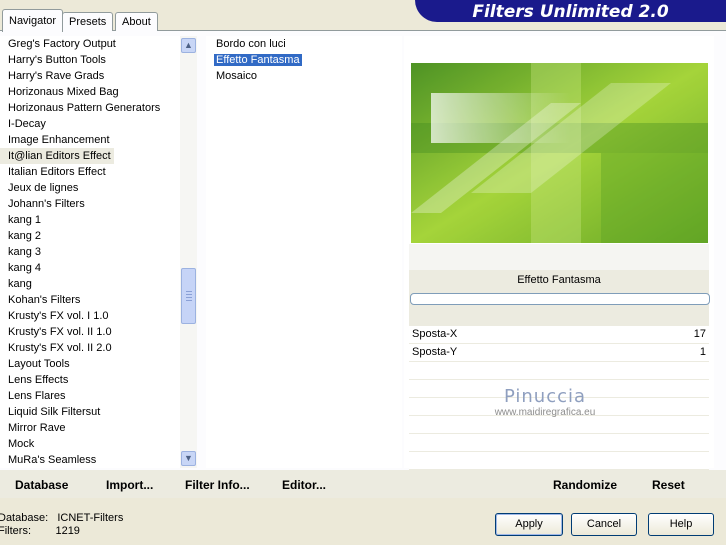  I want to click on tab-navigator: Navigator, so click(33, 20).